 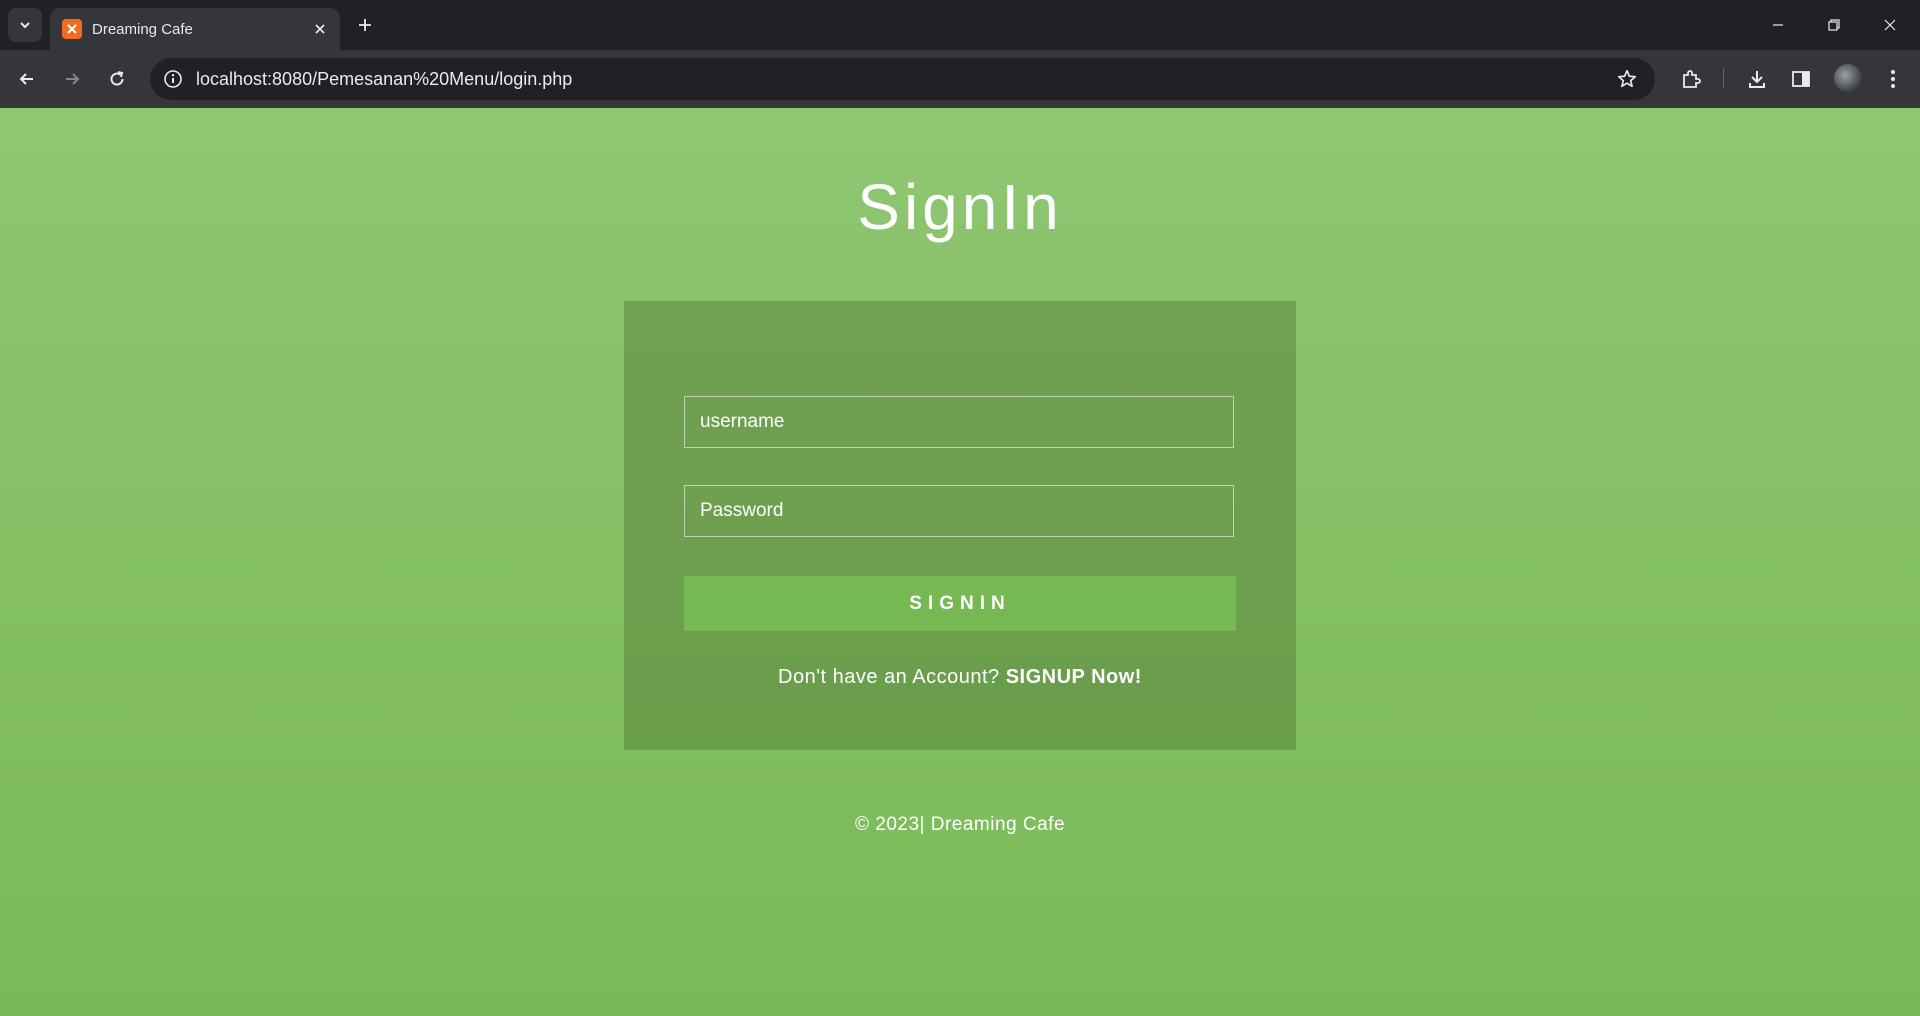 I want to click on new-tab-button, so click(x=365, y=25).